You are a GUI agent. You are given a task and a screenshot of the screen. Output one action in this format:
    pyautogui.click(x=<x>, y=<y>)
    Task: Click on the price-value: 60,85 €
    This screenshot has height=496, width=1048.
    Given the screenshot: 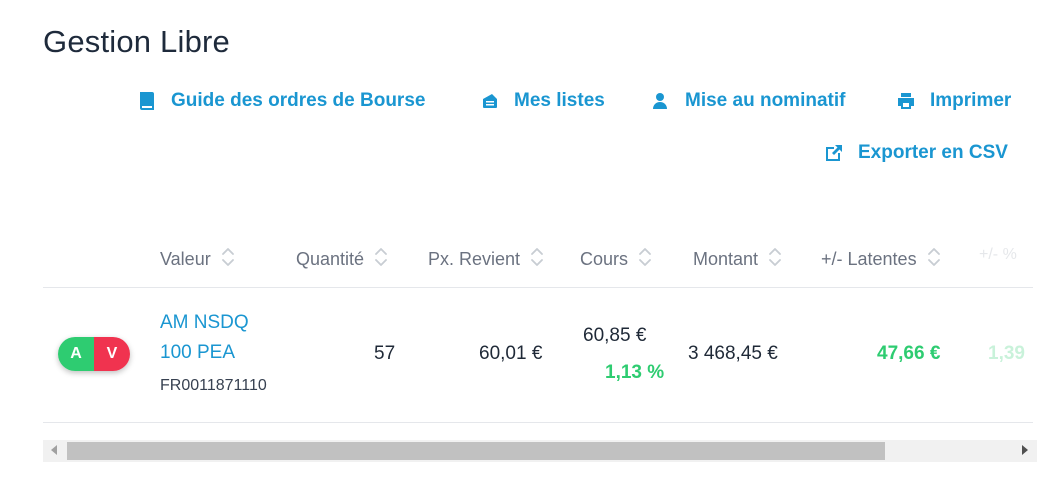 What is the action you would take?
    pyautogui.click(x=615, y=335)
    